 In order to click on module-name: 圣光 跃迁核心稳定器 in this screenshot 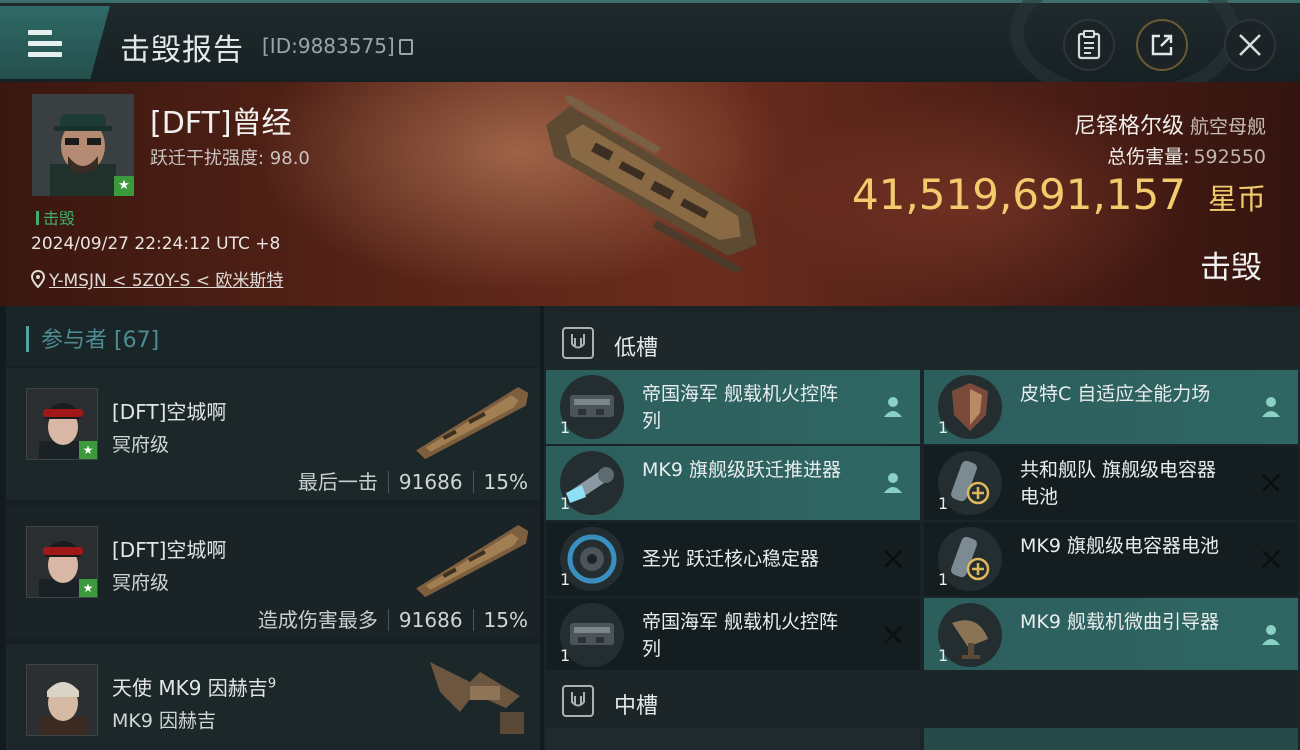, I will do `click(731, 559)`.